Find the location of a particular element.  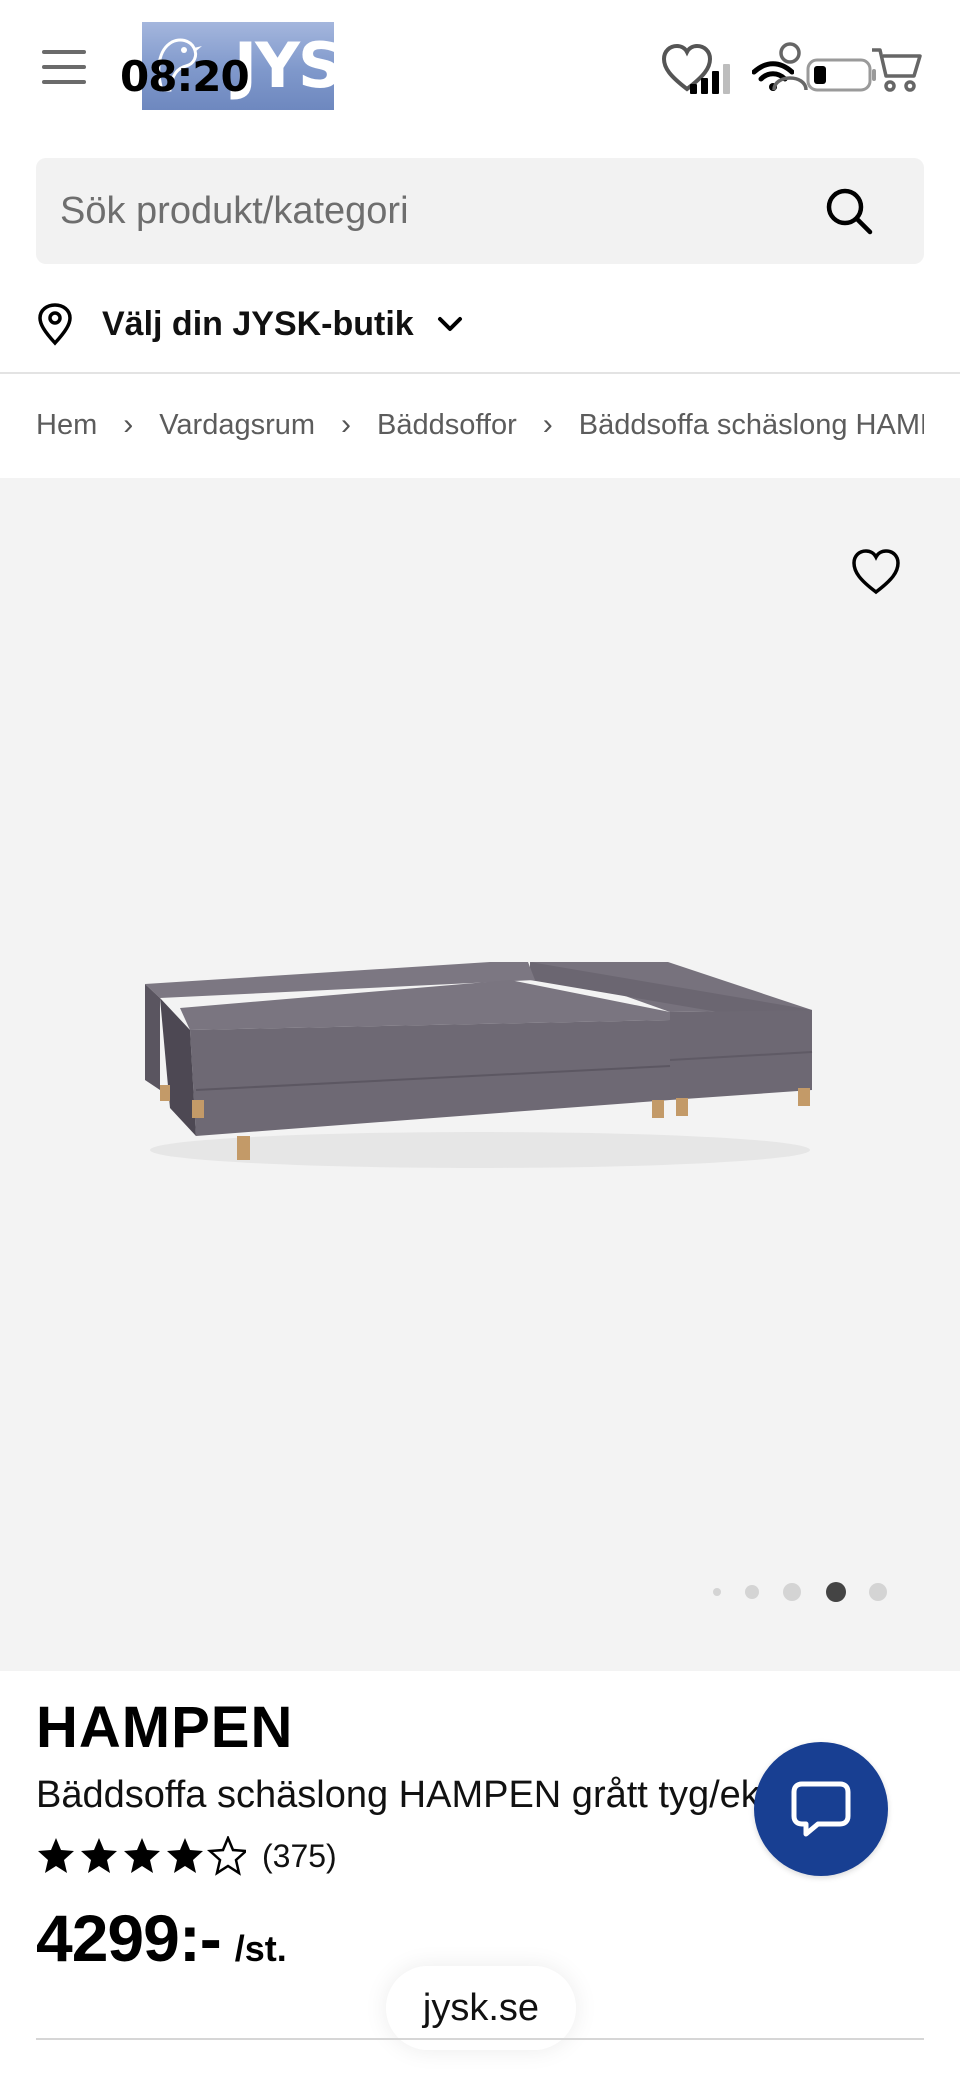

search-input is located at coordinates (440, 211).